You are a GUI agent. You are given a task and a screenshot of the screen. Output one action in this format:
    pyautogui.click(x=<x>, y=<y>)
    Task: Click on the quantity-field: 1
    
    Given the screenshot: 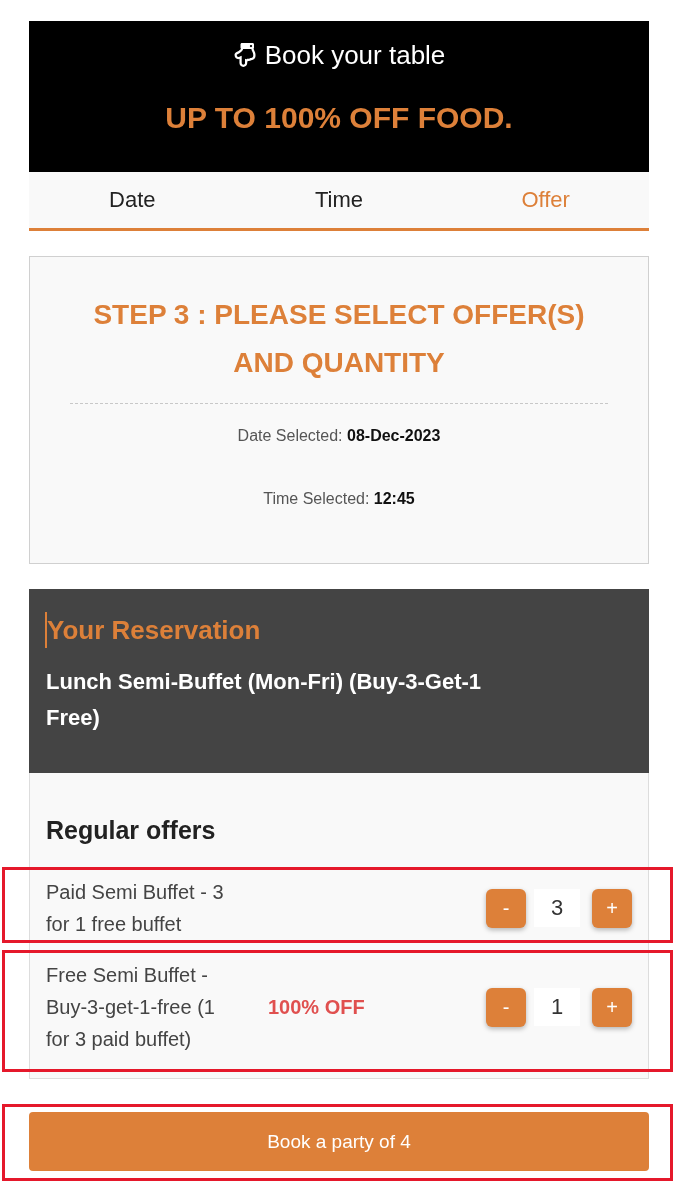 What is the action you would take?
    pyautogui.click(x=557, y=1007)
    